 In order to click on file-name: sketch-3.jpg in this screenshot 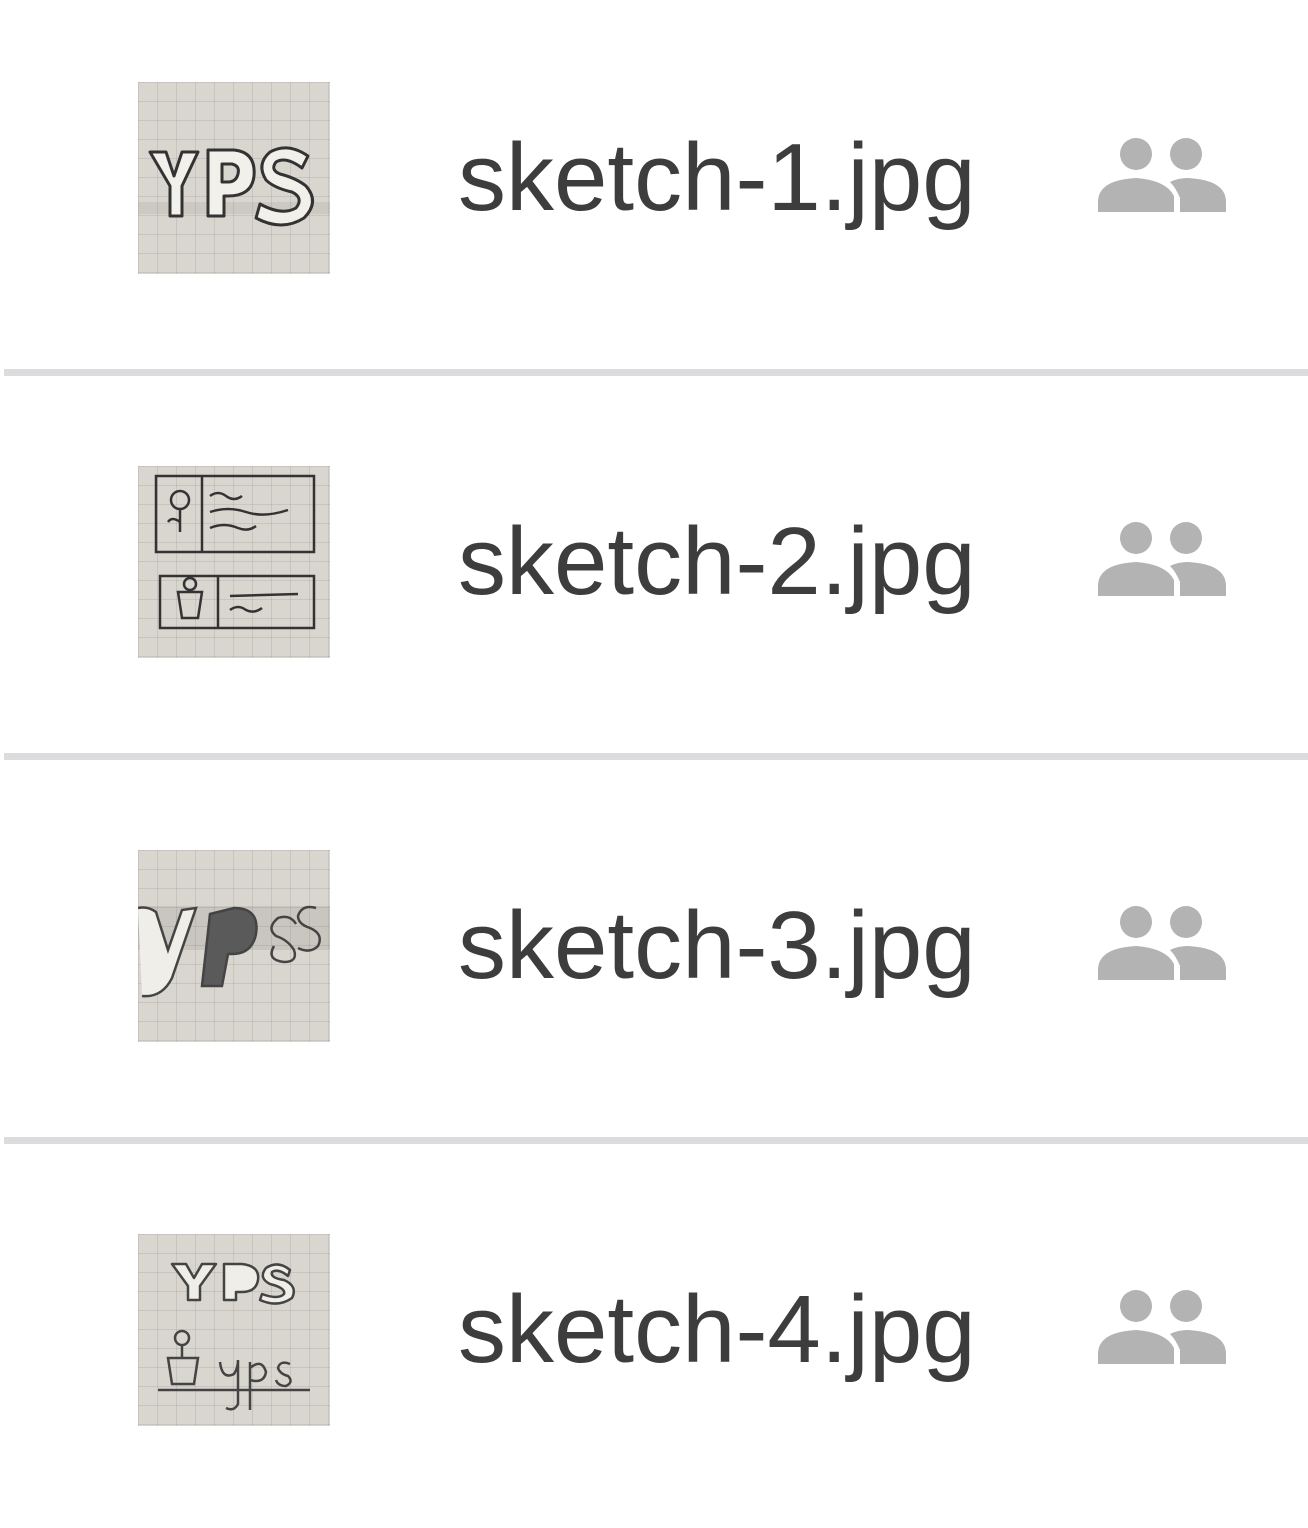, I will do `click(717, 946)`.